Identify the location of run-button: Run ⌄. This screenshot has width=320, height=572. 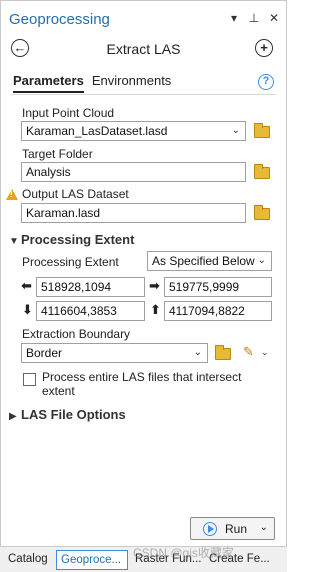
(232, 528).